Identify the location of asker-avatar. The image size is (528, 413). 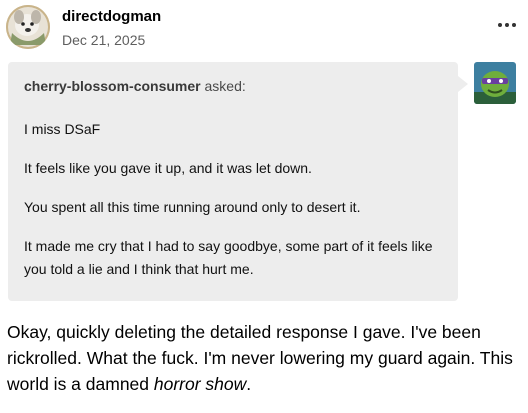
(495, 83).